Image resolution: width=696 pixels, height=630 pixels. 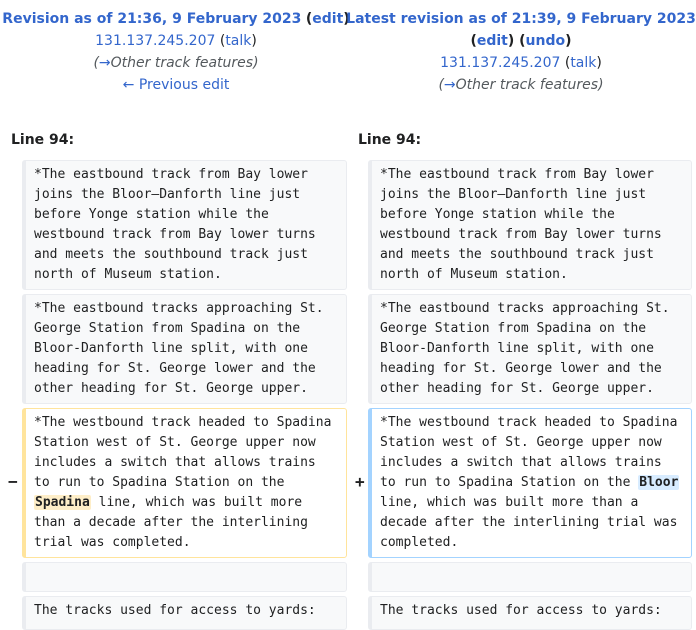 I want to click on old-empty-line, so click(x=184, y=577).